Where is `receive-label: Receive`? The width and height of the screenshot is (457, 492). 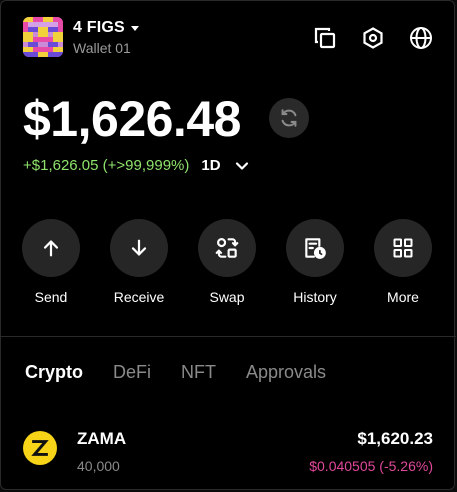
receive-label: Receive is located at coordinates (139, 297).